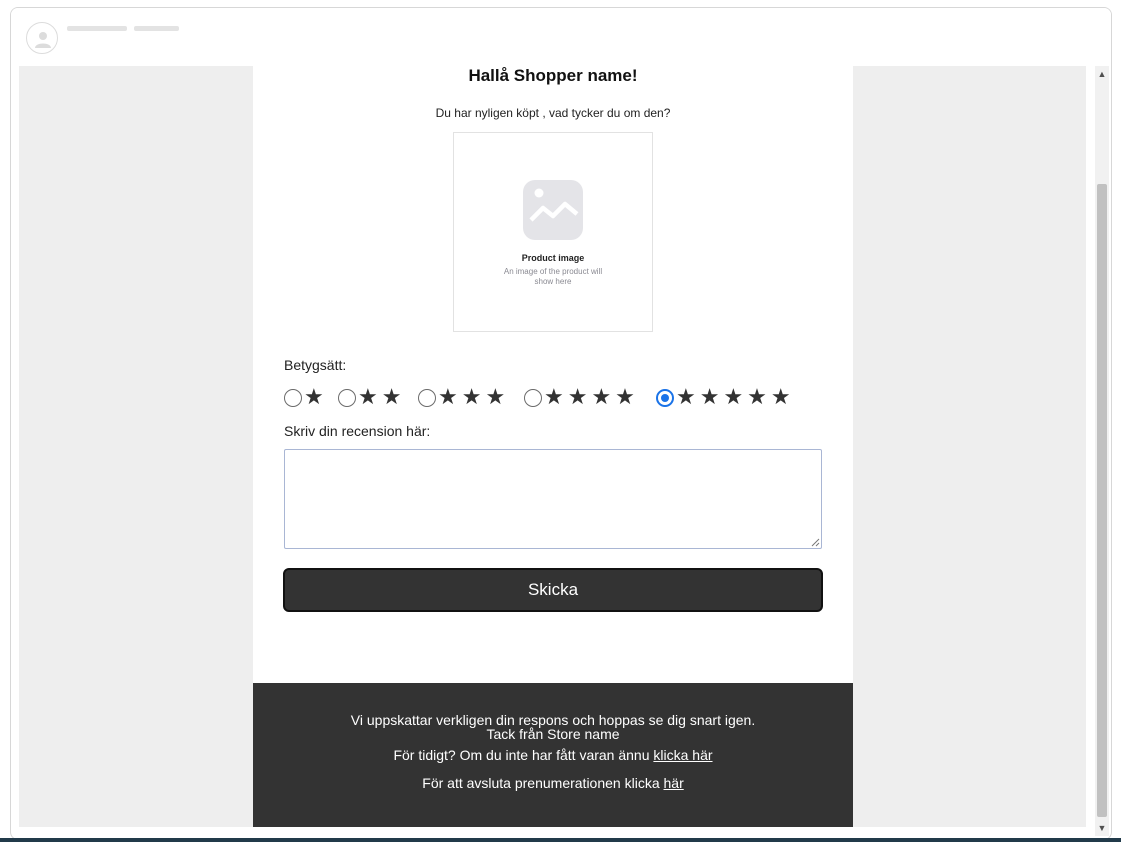 This screenshot has height=842, width=1121. Describe the element at coordinates (315, 365) in the screenshot. I see `rating-label: Betygsätt:` at that location.